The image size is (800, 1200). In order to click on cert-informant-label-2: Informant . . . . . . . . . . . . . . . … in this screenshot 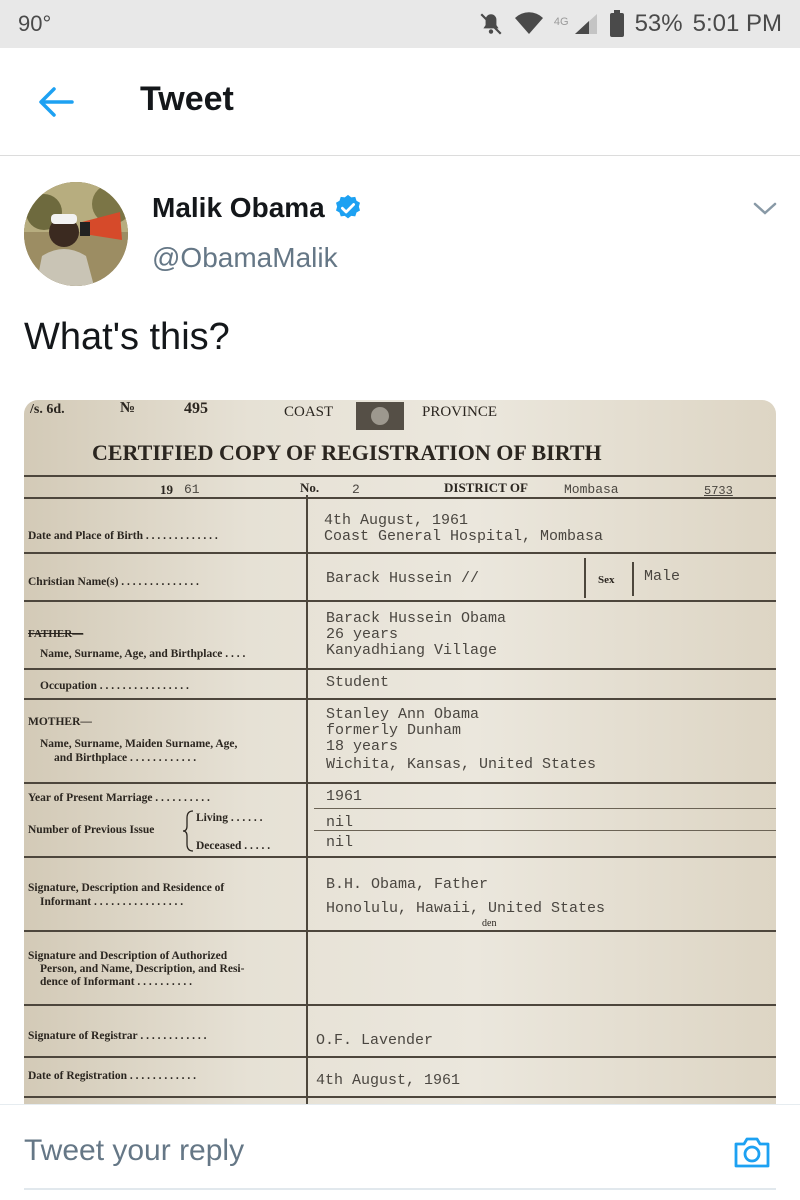, I will do `click(112, 902)`.